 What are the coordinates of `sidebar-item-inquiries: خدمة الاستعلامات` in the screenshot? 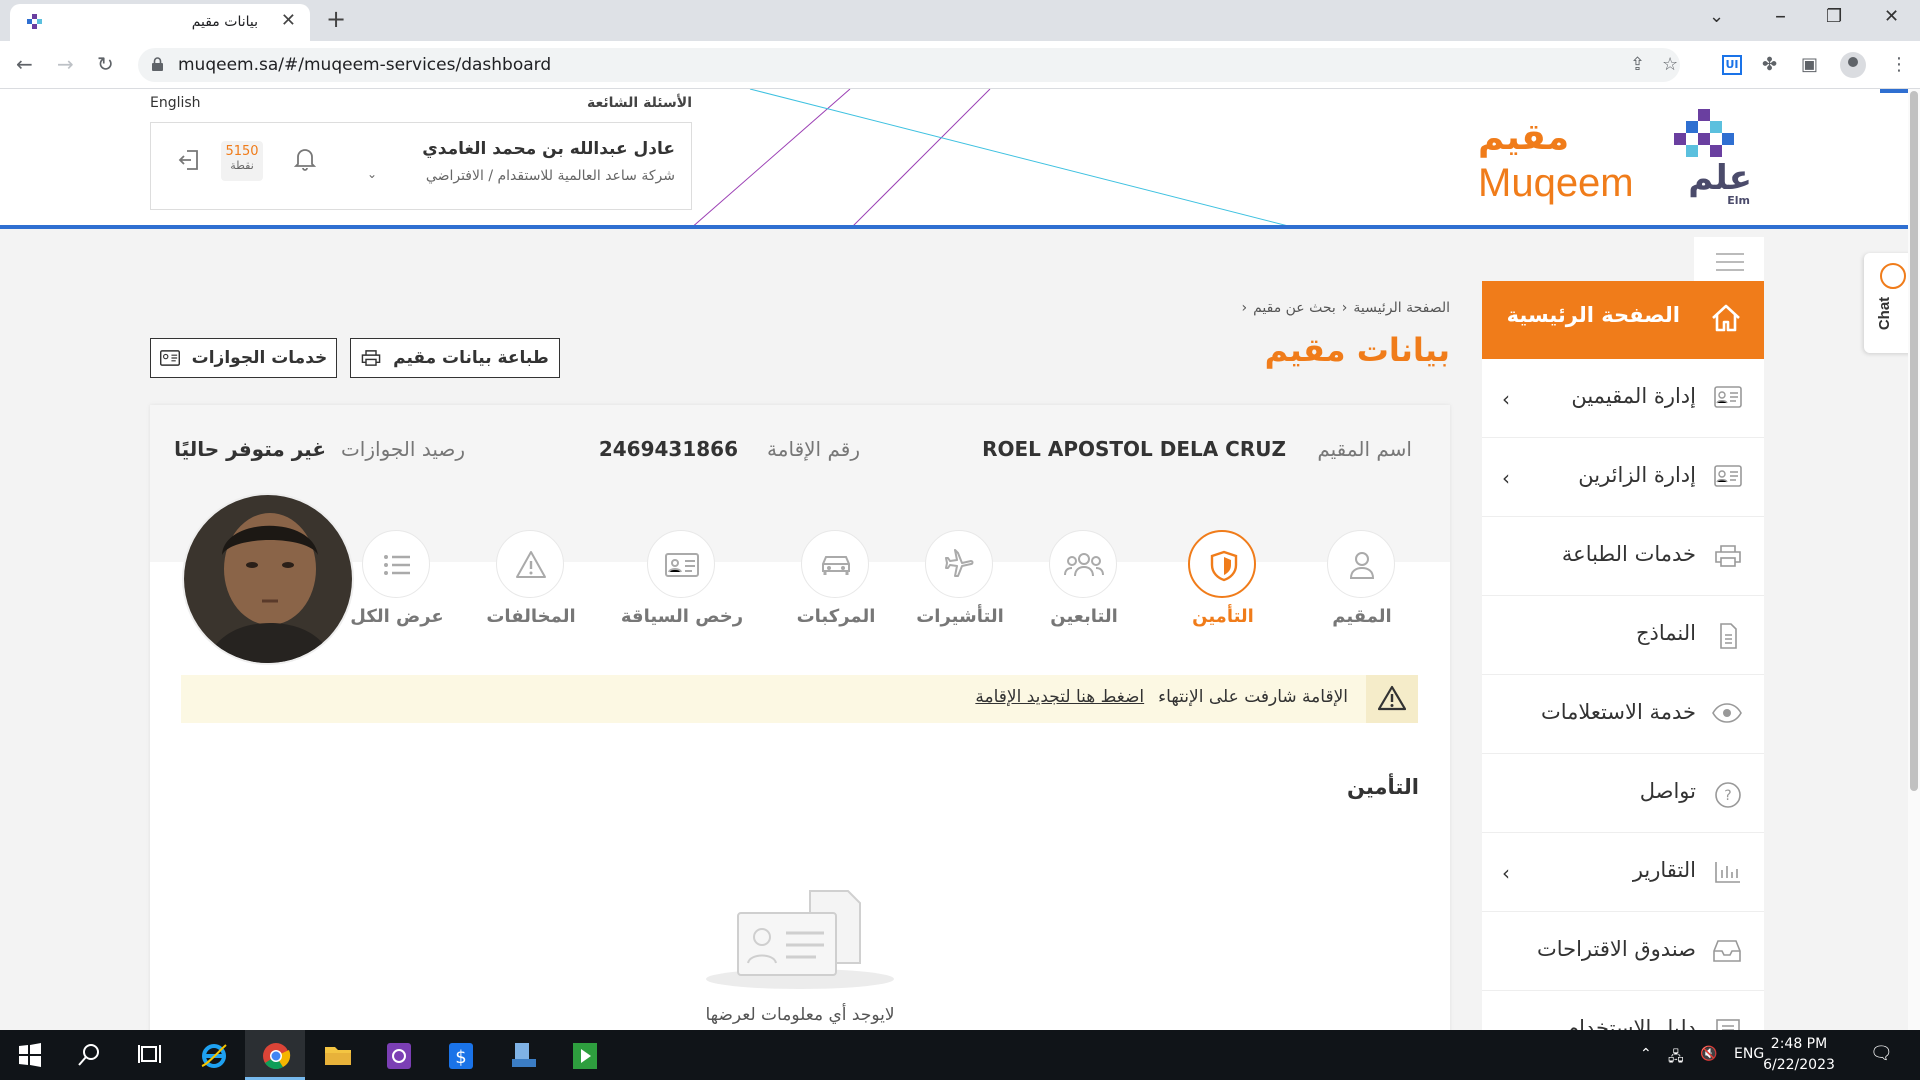 It's located at (1623, 714).